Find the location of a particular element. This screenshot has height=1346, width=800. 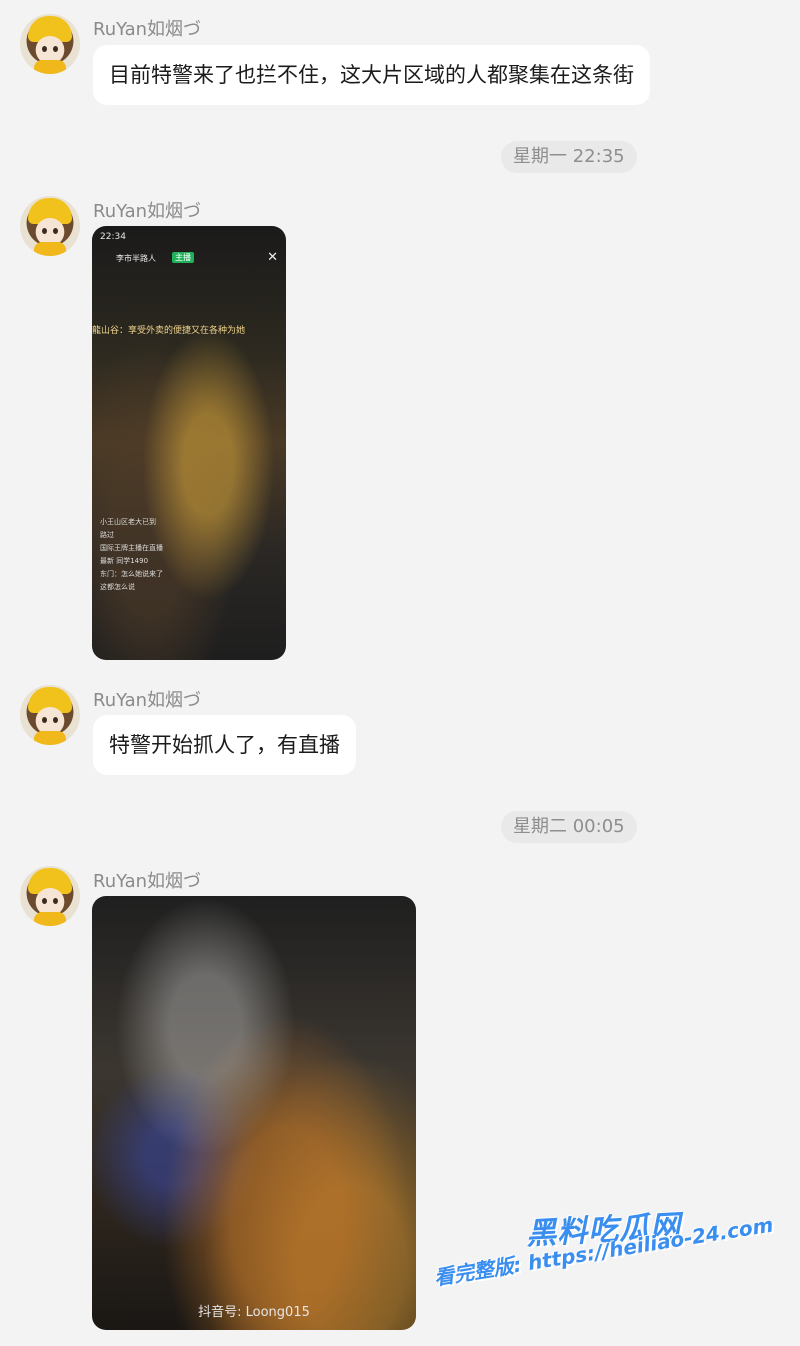

message-bubble: 目前特警来了也拦不住，这大片区域的人都聚集在这条街 is located at coordinates (371, 75).